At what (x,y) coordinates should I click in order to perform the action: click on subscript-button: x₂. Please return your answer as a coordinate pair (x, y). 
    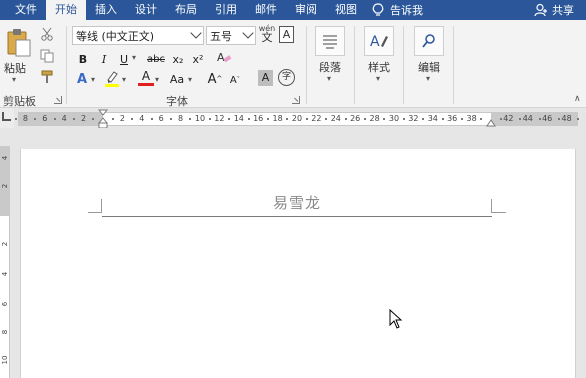
    Looking at the image, I should click on (178, 59).